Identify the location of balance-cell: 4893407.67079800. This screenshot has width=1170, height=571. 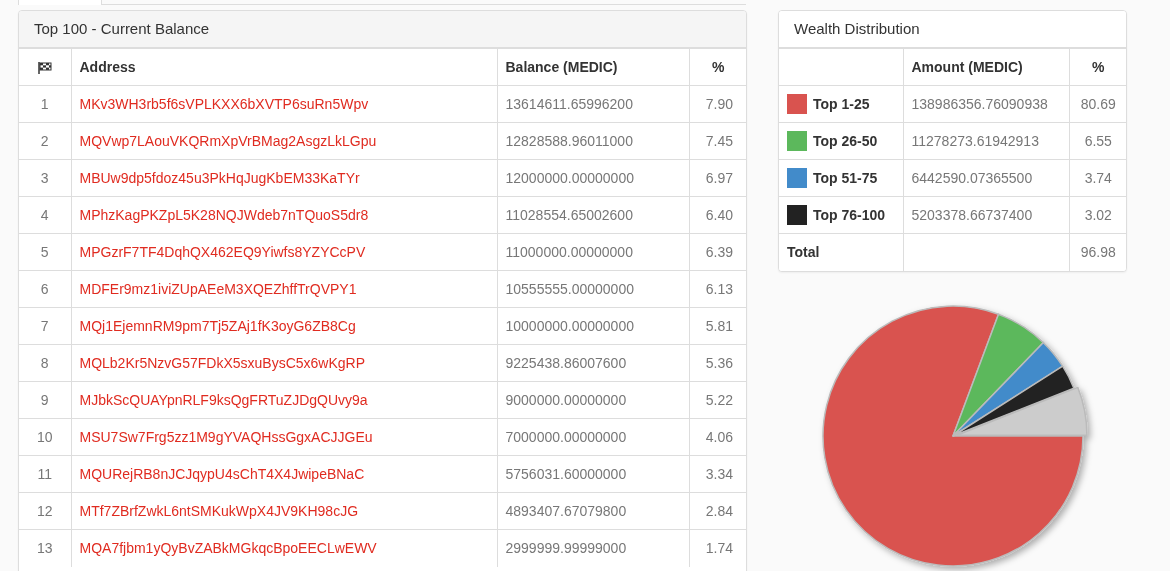
(593, 511).